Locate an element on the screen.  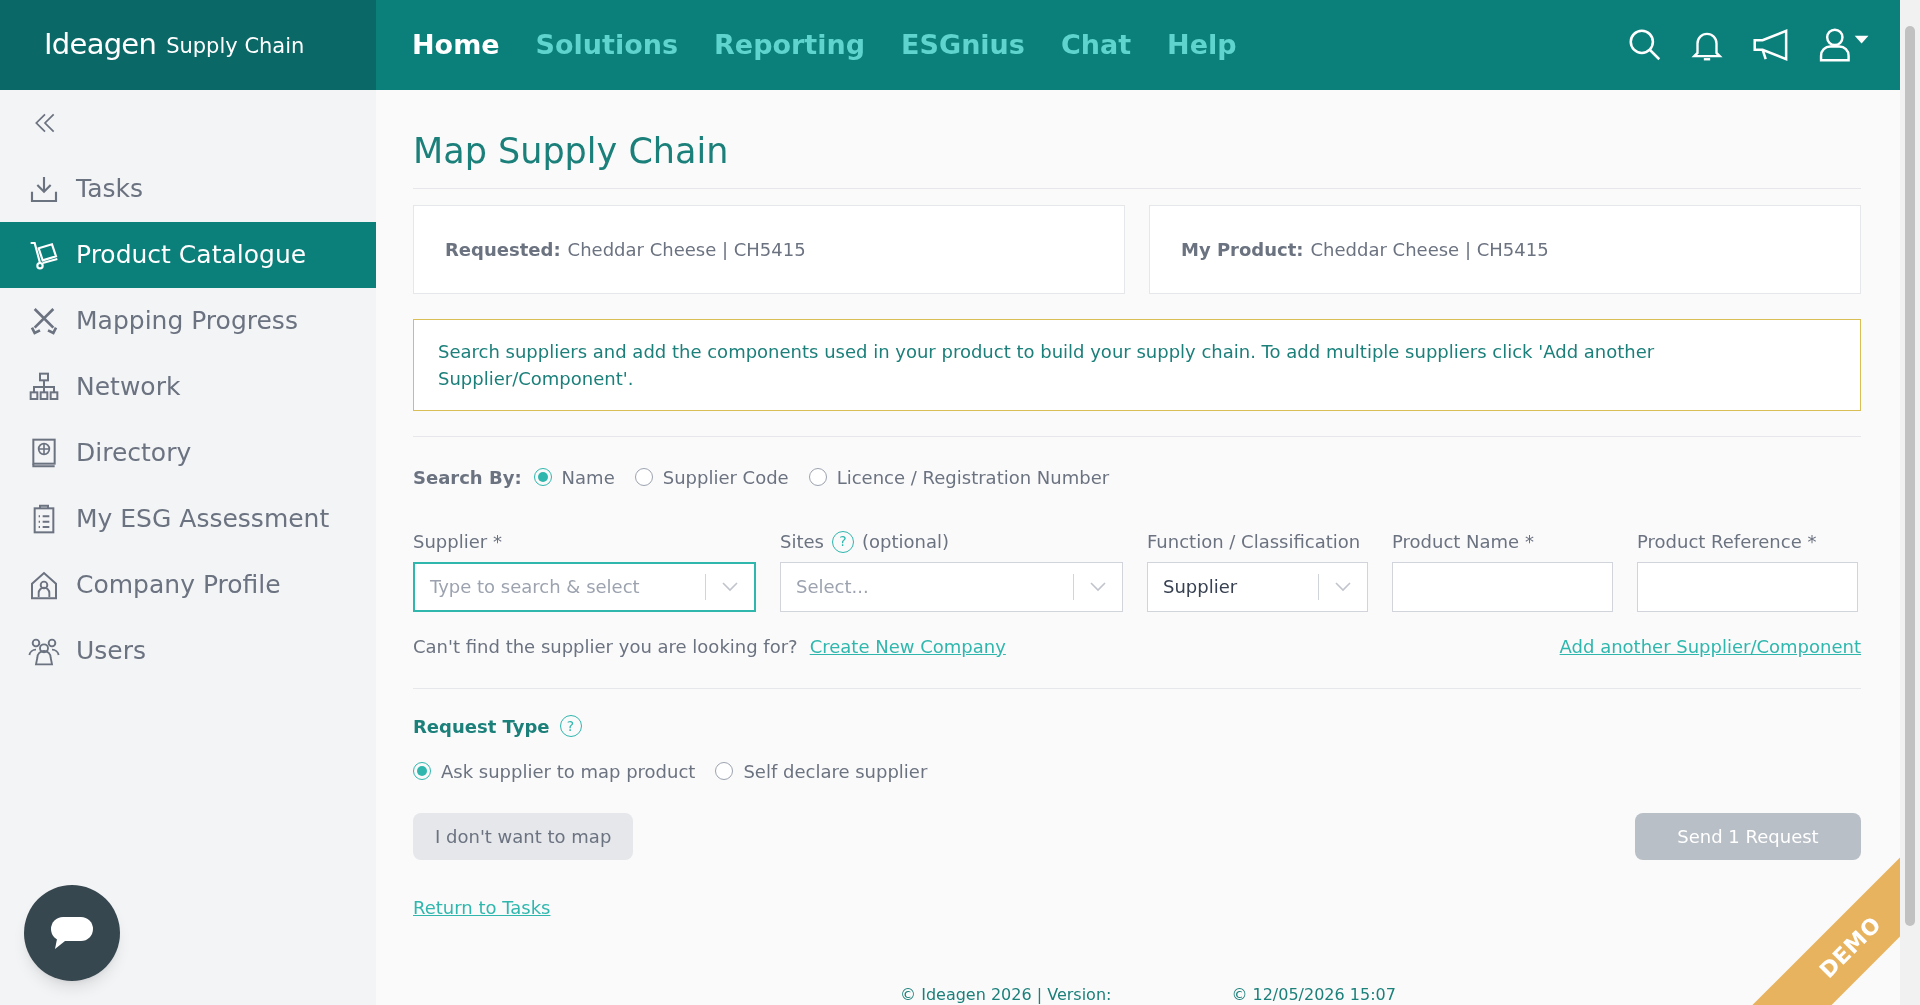
page-title: Map Supply Chain is located at coordinates (1137, 139).